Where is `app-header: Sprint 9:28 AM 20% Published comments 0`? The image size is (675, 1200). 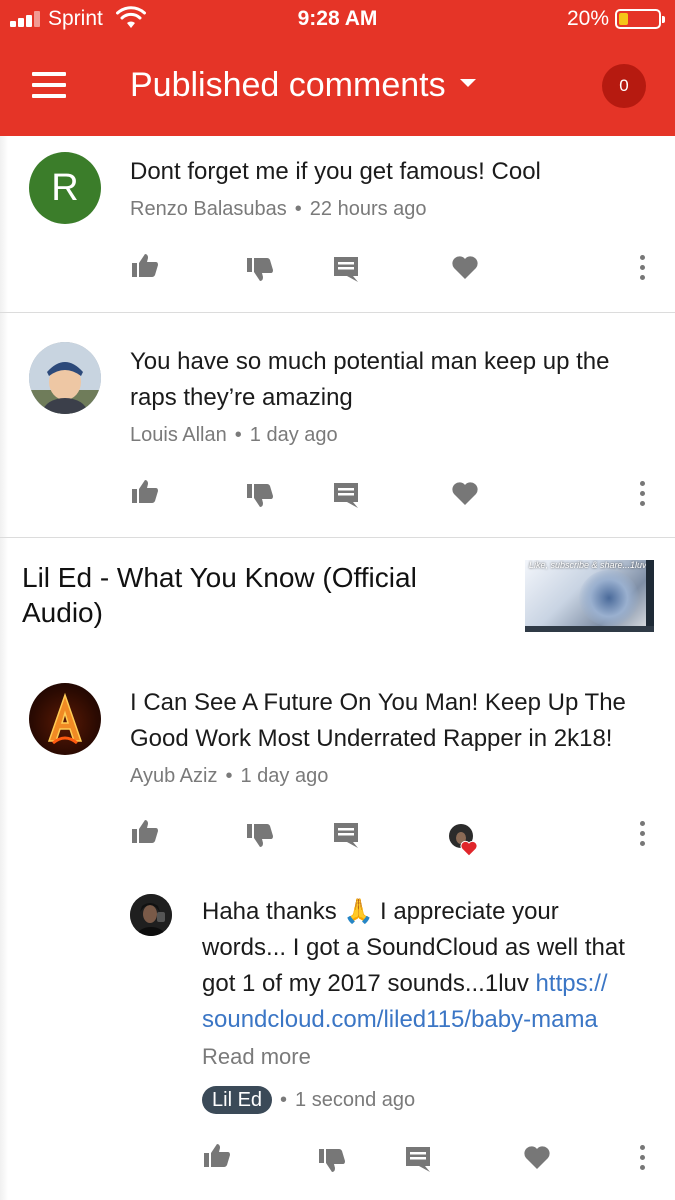 app-header: Sprint 9:28 AM 20% Published comments 0 is located at coordinates (337, 68).